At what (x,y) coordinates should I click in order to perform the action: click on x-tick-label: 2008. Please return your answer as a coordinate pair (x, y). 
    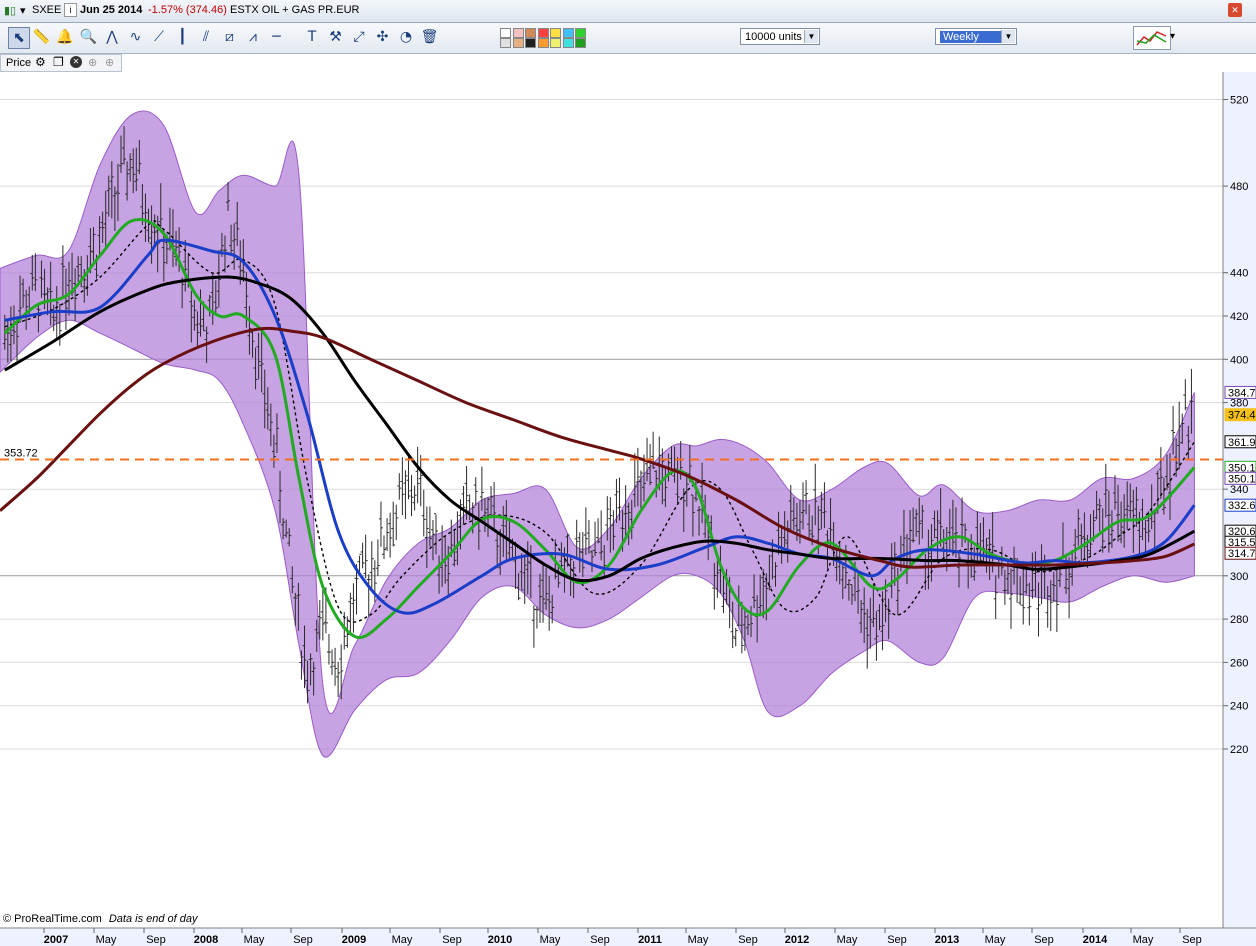
    Looking at the image, I should click on (206, 940).